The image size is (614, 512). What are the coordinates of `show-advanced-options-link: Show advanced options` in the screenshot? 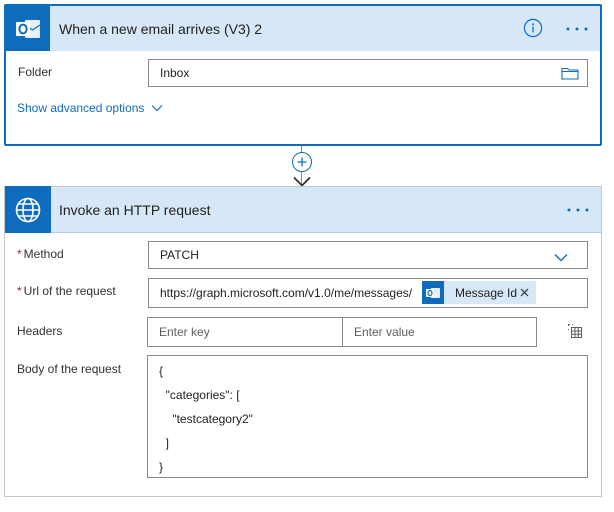 It's located at (90, 108).